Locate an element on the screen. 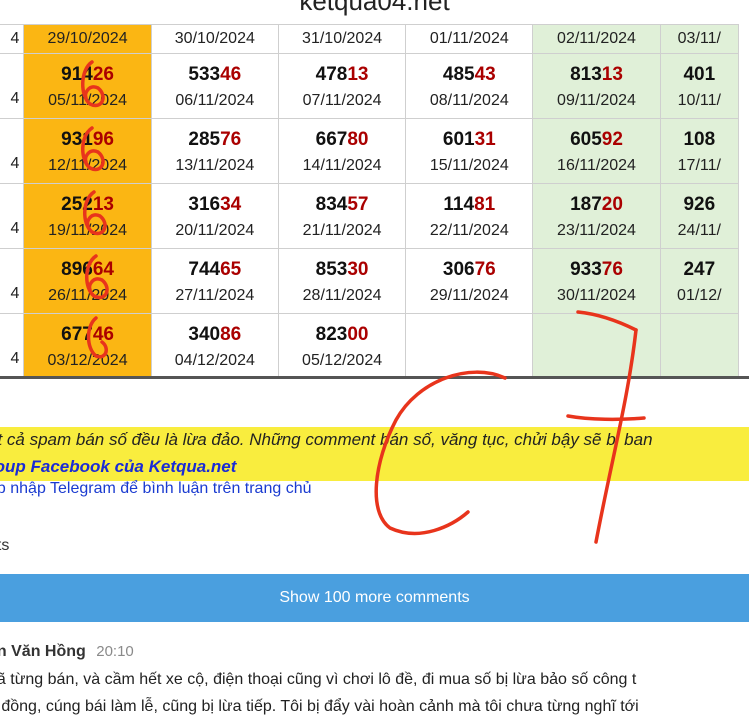 This screenshot has width=749, height=716. facebook-group-link: roup Facebook của Ketqua.net is located at coordinates (118, 467).